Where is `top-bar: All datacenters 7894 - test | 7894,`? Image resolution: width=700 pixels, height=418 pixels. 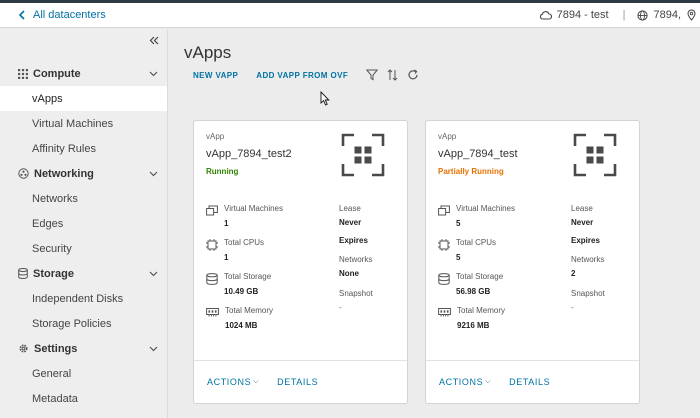 top-bar: All datacenters 7894 - test | 7894, is located at coordinates (350, 15).